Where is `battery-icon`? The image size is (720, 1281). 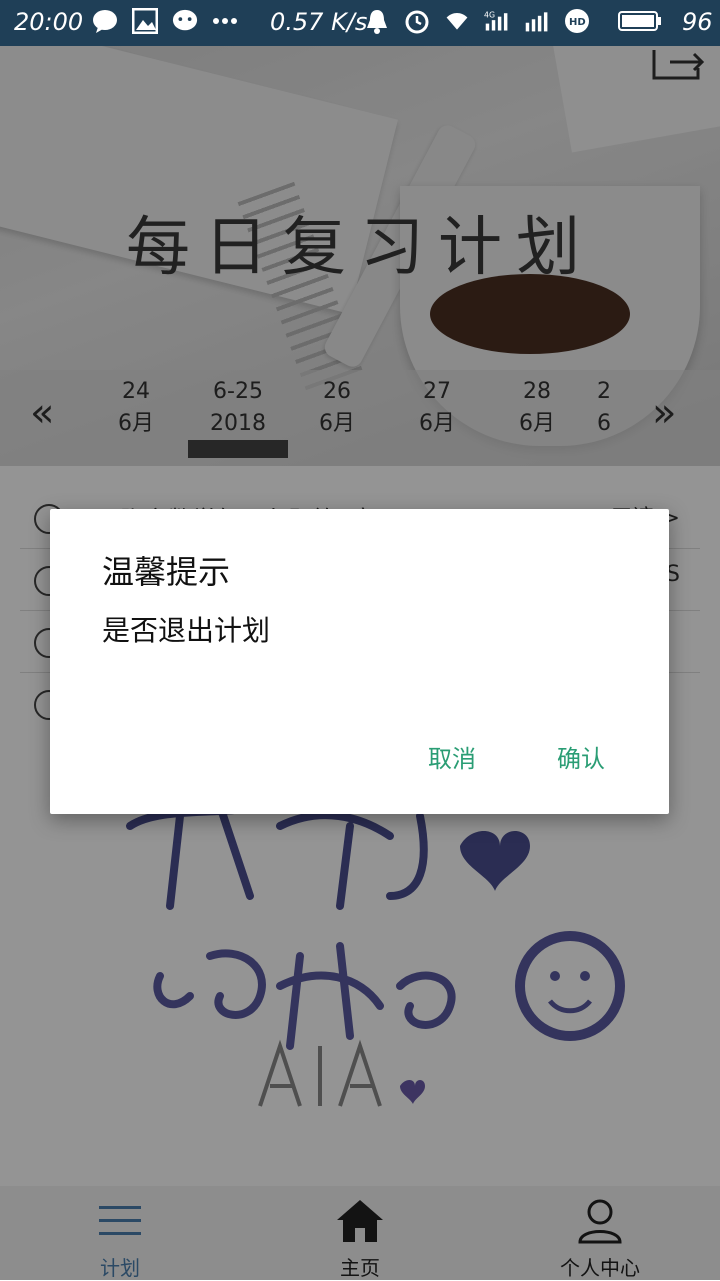
battery-icon is located at coordinates (640, 21).